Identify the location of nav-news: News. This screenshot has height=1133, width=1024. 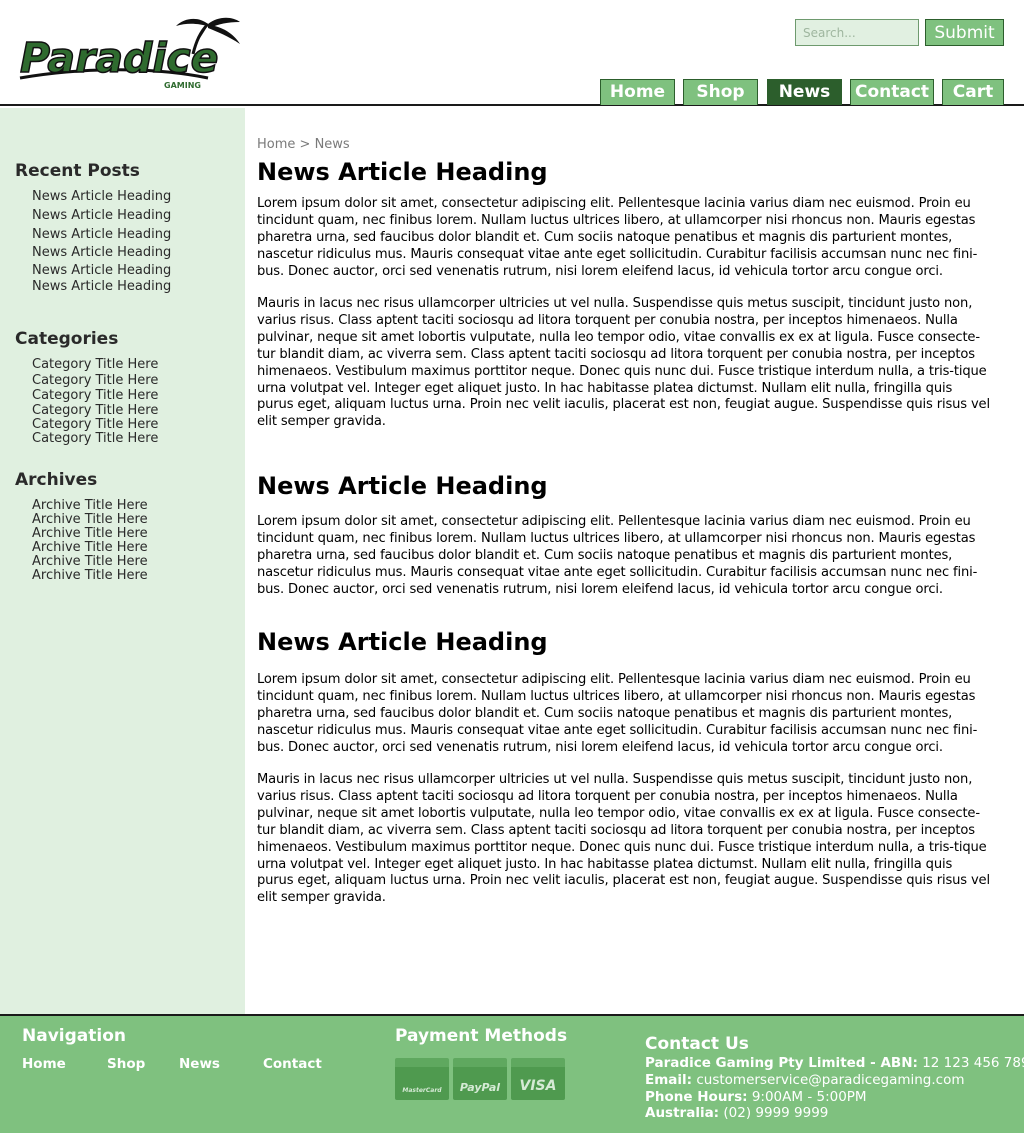
(804, 92).